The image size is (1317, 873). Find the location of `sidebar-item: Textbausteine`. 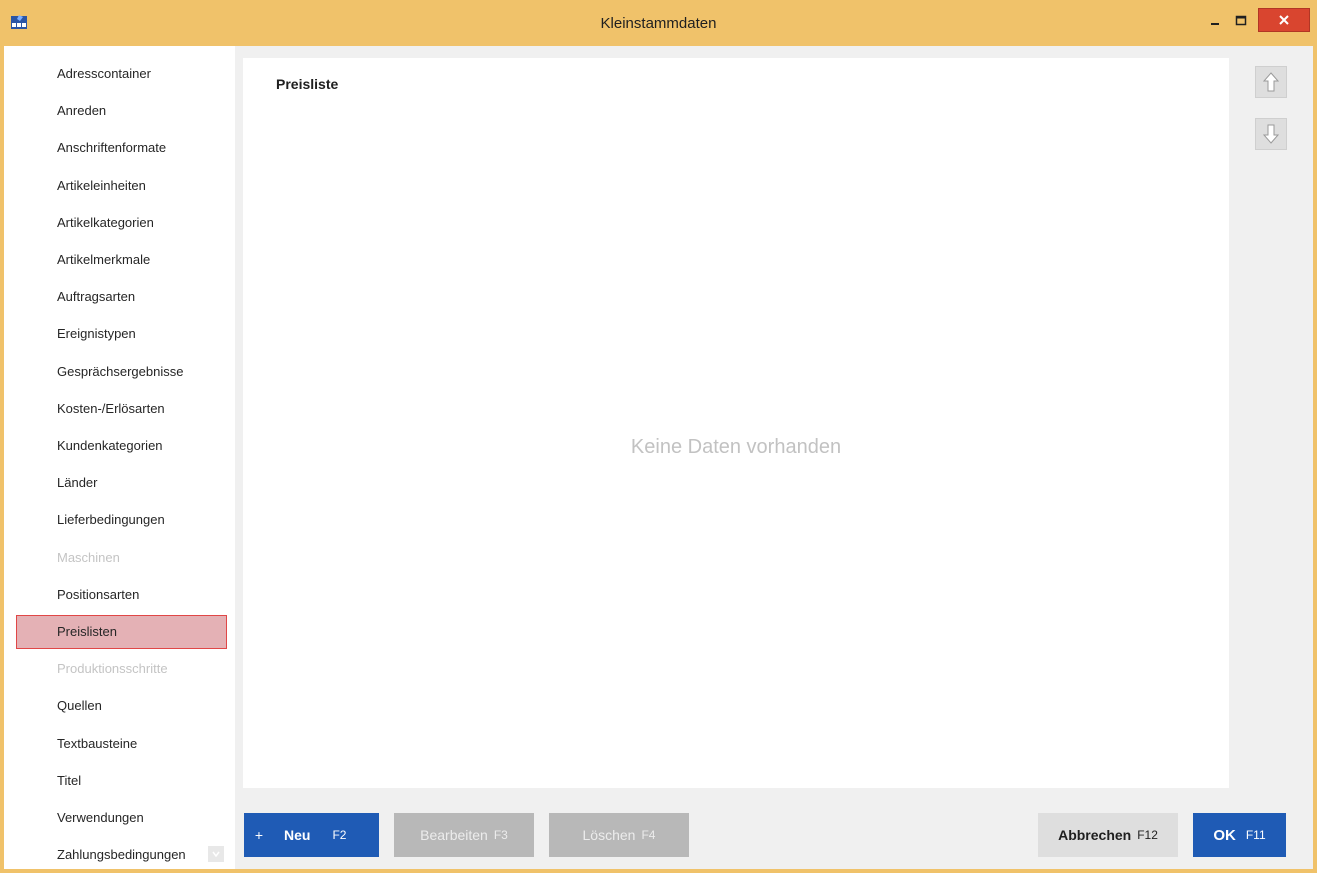

sidebar-item: Textbausteine is located at coordinates (121, 744).